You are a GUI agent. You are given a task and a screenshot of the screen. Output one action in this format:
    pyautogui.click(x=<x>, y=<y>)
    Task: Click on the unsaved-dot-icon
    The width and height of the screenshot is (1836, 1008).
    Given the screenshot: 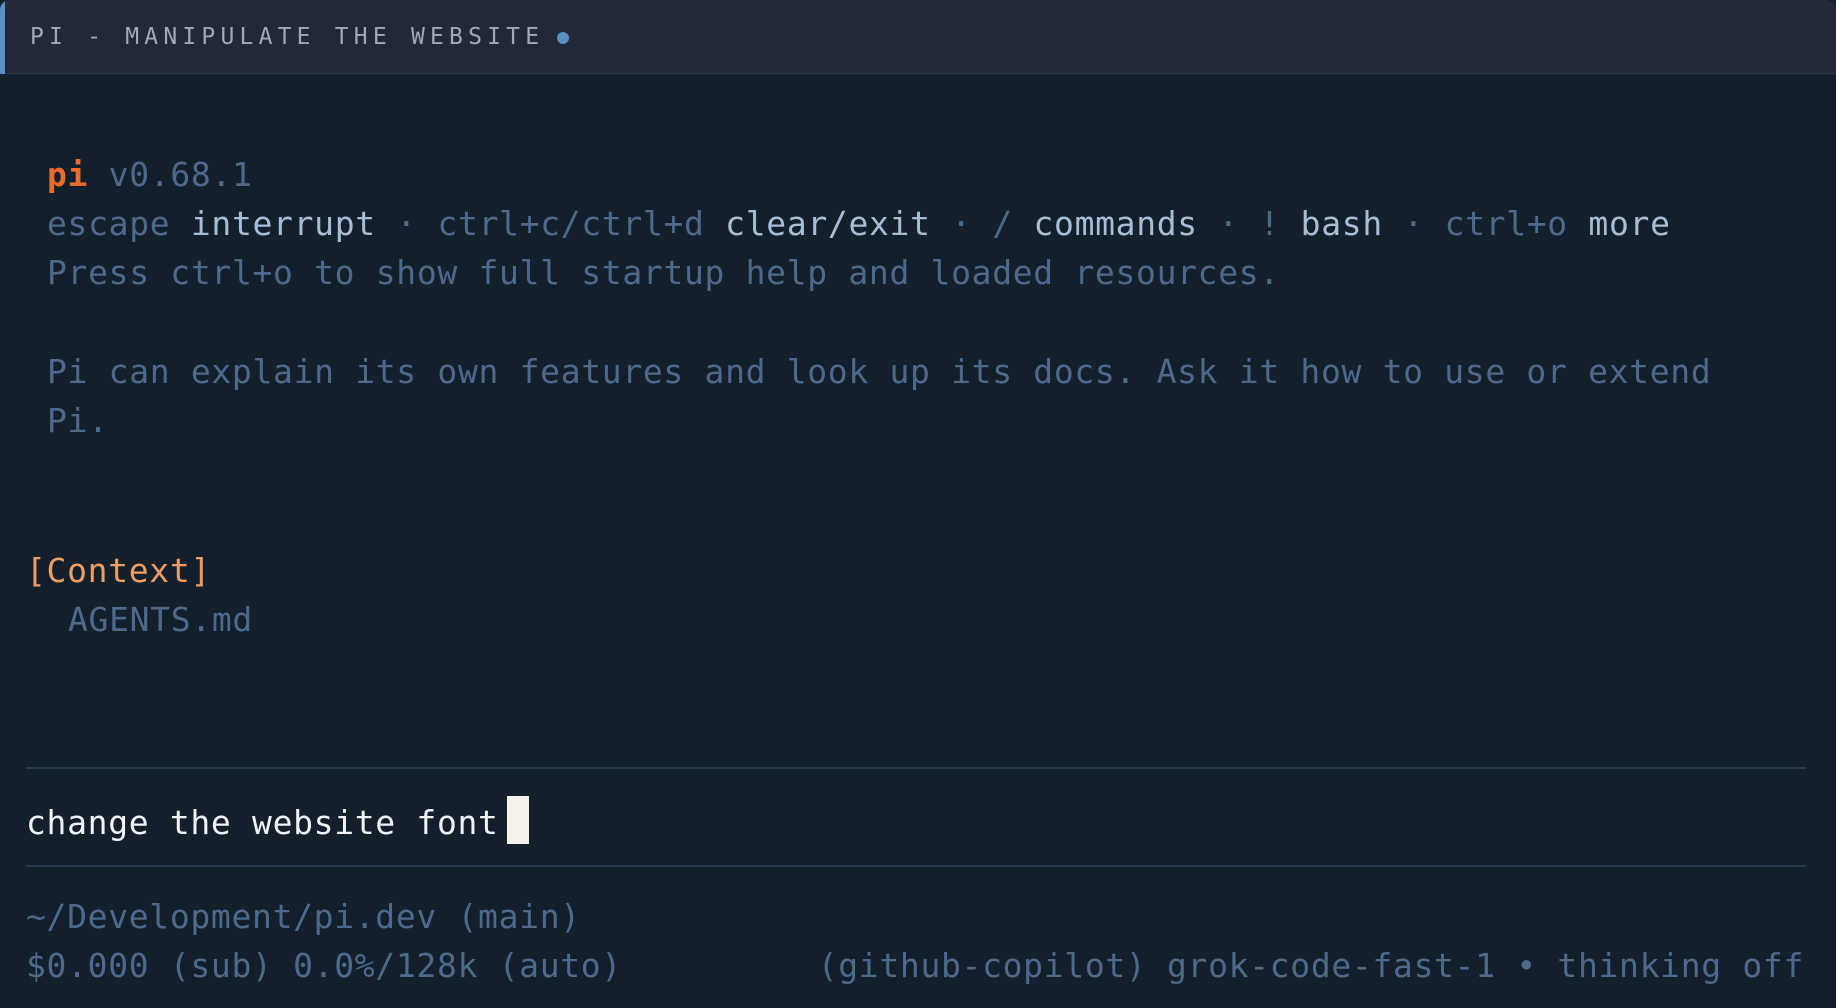 What is the action you would take?
    pyautogui.click(x=563, y=38)
    